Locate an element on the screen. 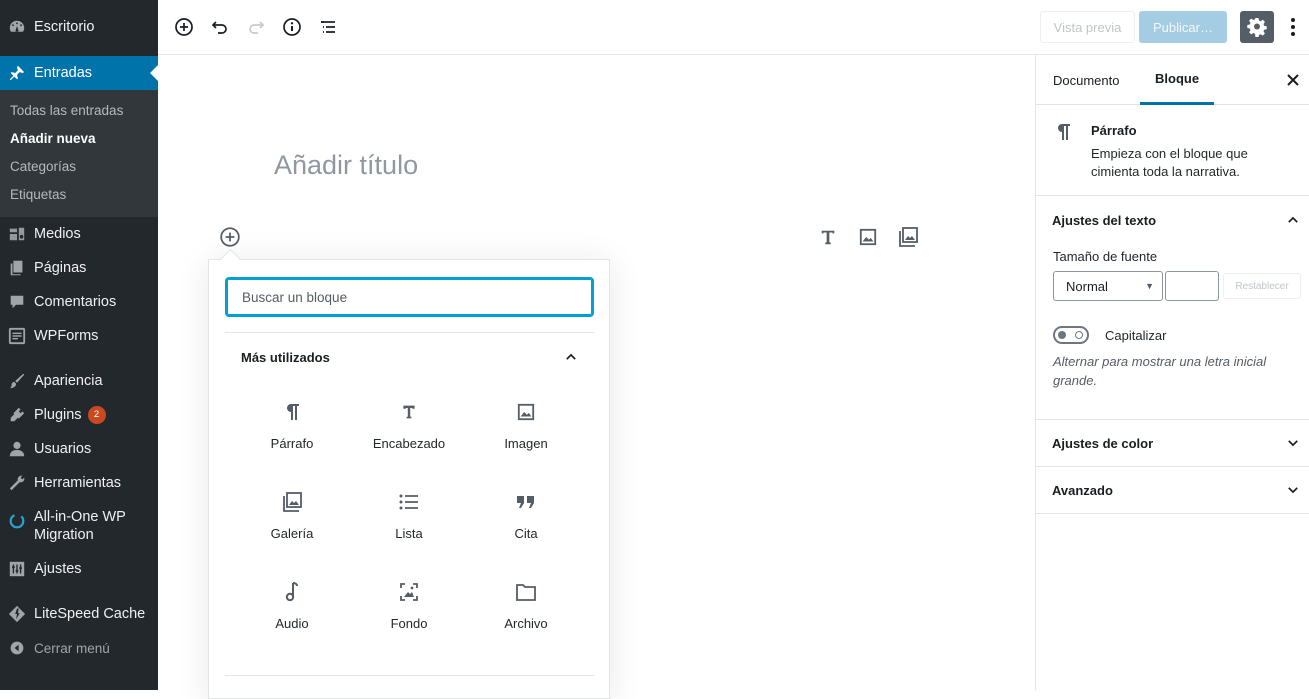 This screenshot has width=1309, height=699. menu-item-entradas: Entradas is located at coordinates (79, 73).